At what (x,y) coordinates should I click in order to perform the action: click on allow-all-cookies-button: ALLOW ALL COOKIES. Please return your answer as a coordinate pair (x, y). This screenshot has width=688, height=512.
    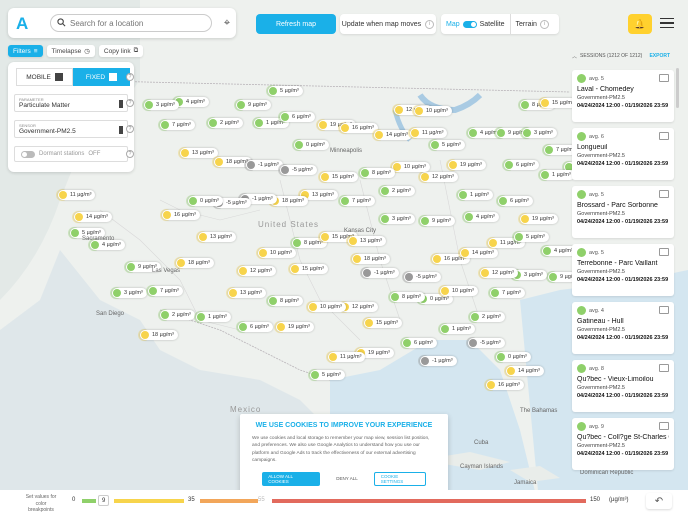
    Looking at the image, I should click on (291, 478).